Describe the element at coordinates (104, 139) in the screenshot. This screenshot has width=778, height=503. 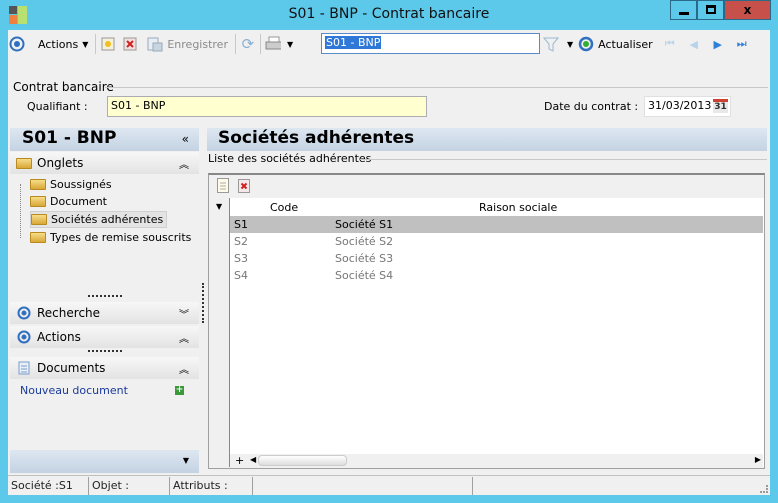
I see `sidebar-header: S01 - BNP «` at that location.